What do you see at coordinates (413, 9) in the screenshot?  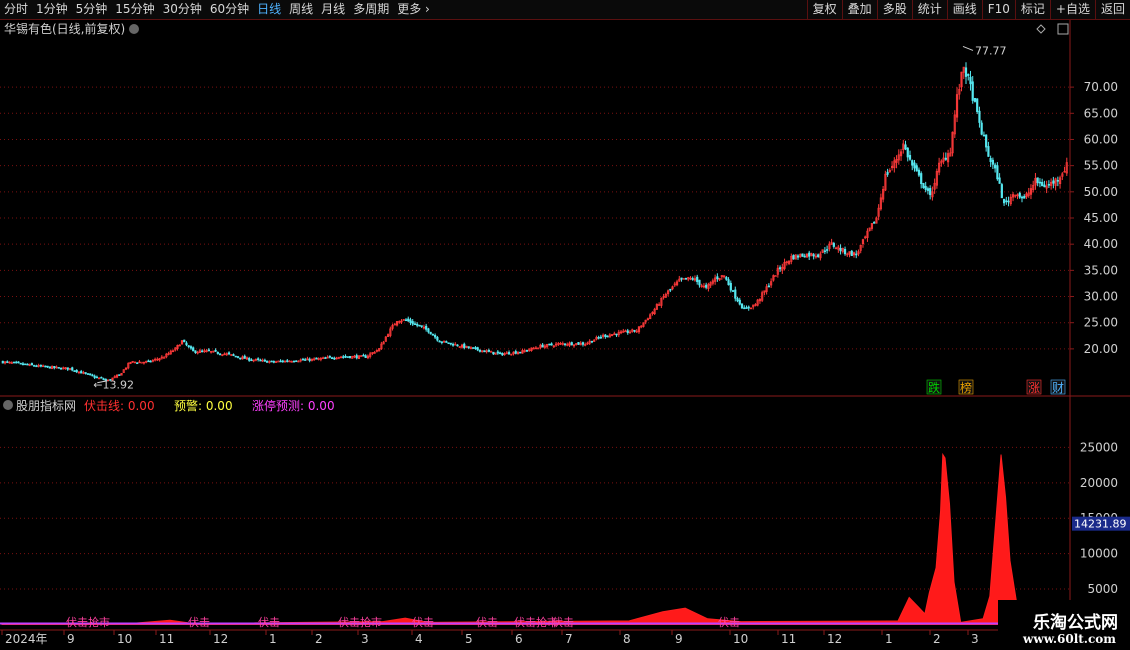 I see `period-tab-10: 更多 ›` at bounding box center [413, 9].